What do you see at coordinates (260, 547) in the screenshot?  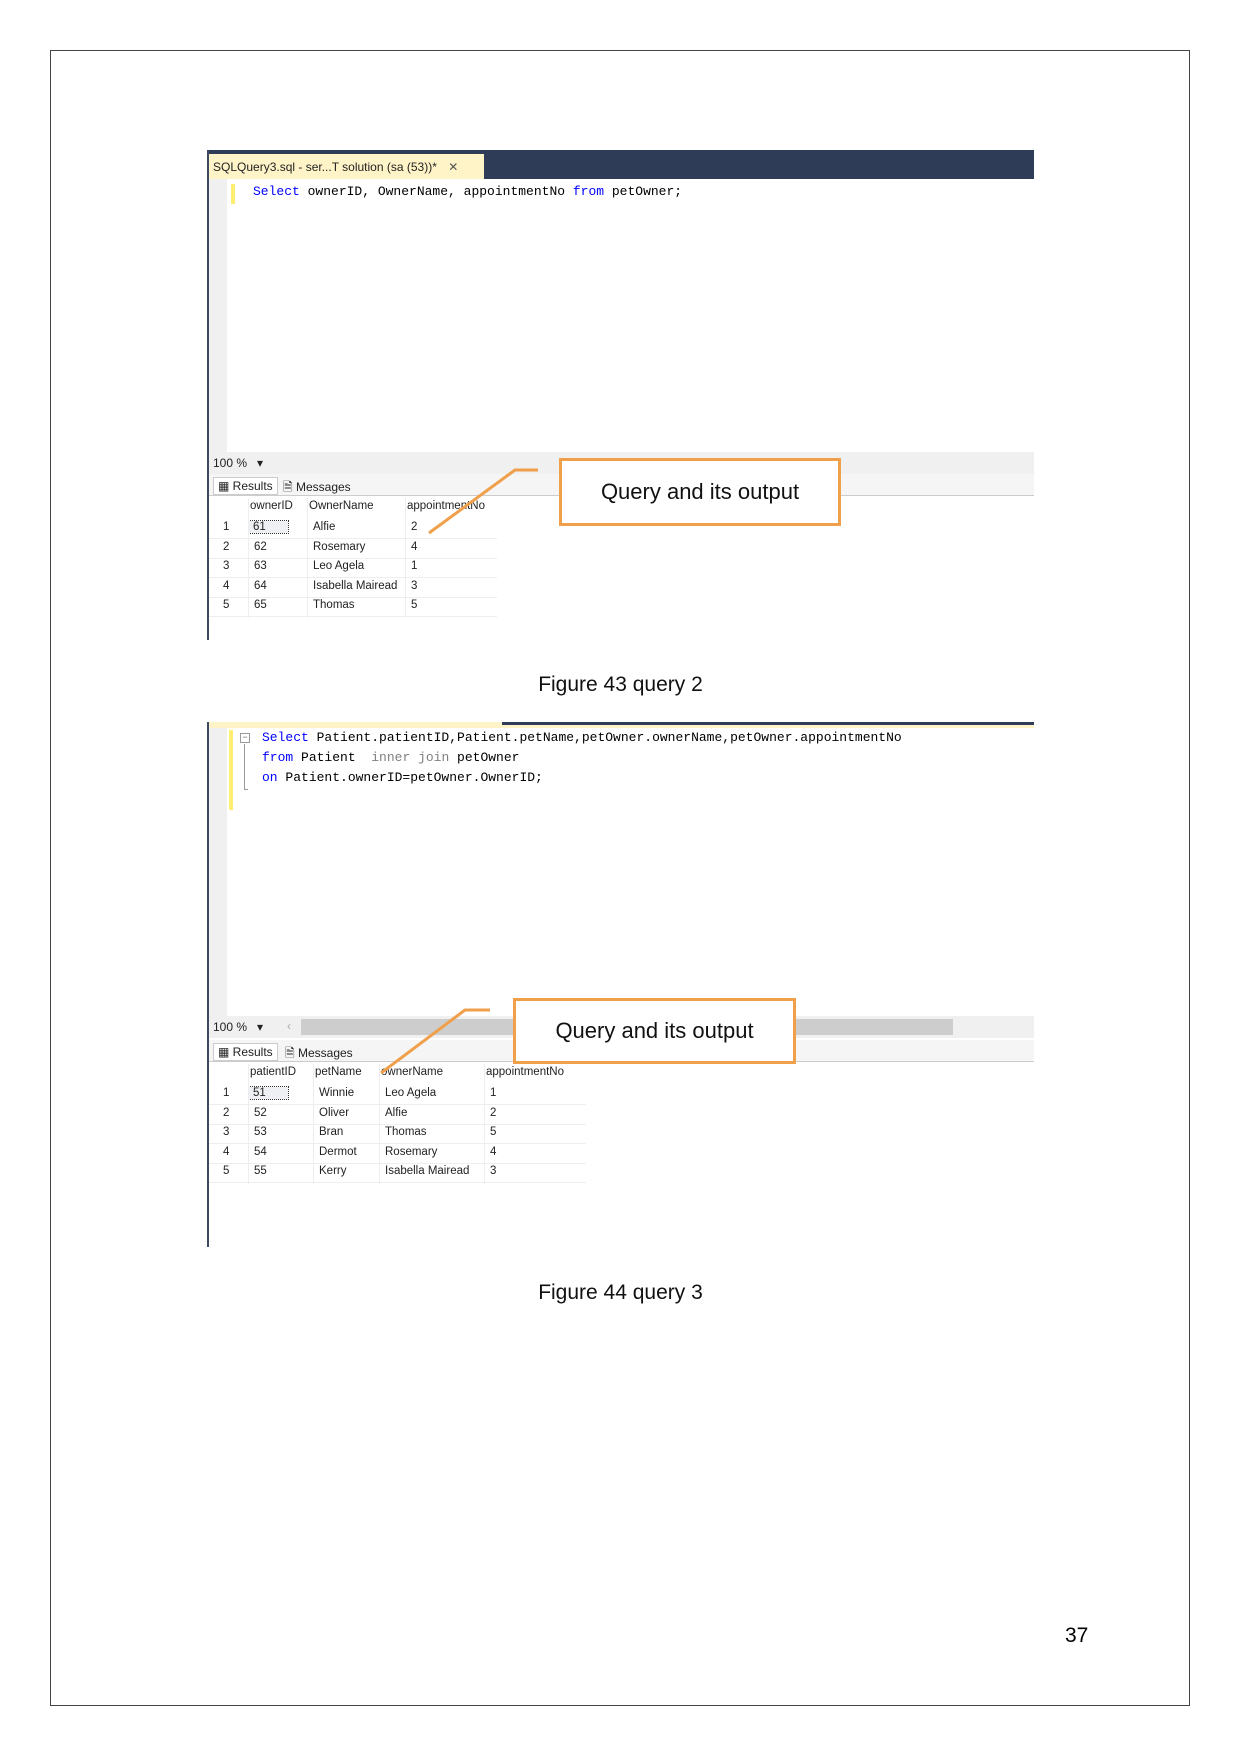 I see `table-cell: 62` at bounding box center [260, 547].